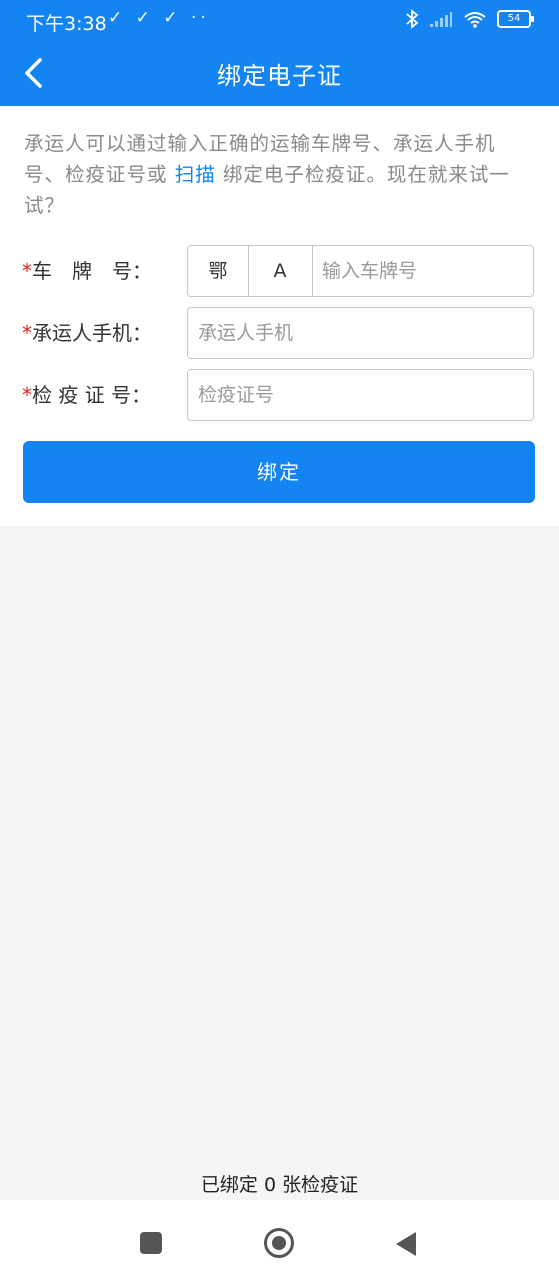  Describe the element at coordinates (279, 472) in the screenshot. I see `bind-button: 绑定` at that location.